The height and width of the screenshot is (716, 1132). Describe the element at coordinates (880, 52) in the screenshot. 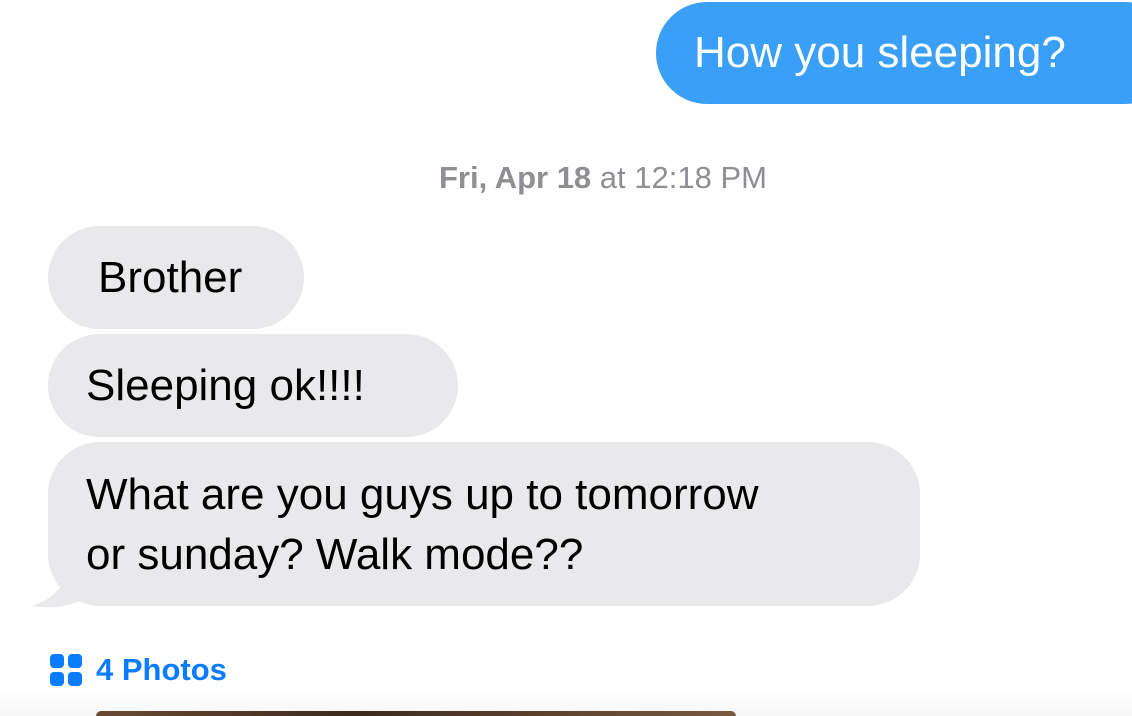

I see `sent-message-text: How you sleeping?` at that location.